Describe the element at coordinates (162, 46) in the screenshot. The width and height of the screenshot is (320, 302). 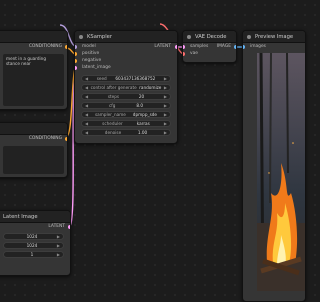
I see `output-label-latent: LATENT` at that location.